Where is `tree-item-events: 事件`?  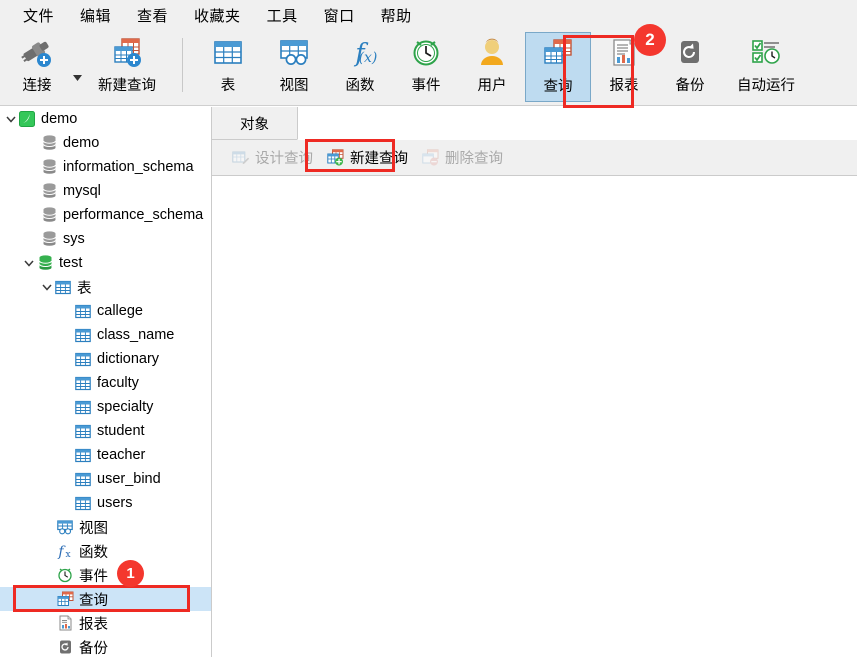
tree-item-events: 事件 is located at coordinates (105, 575).